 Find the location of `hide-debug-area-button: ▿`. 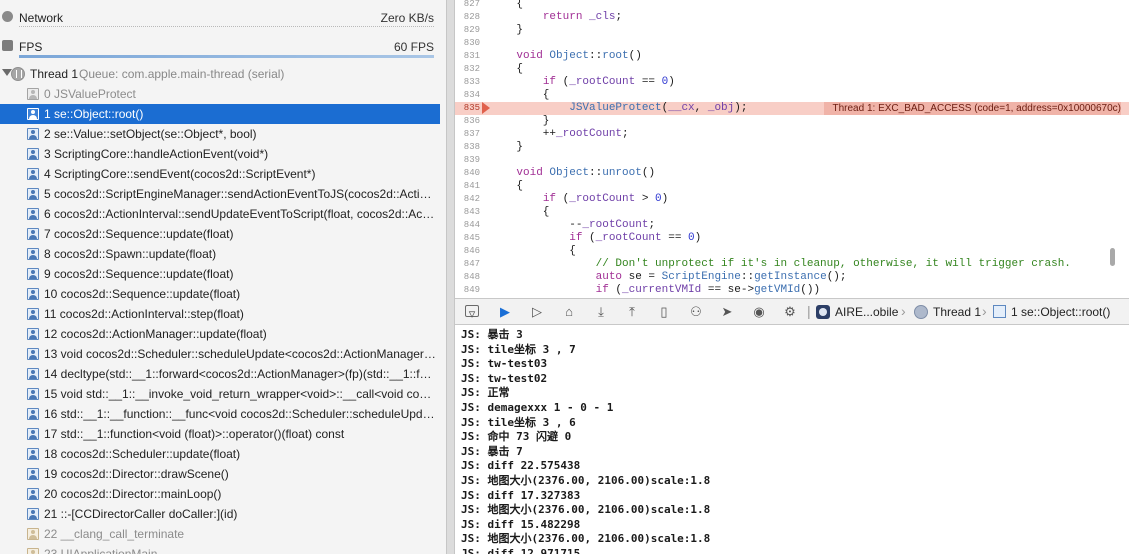

hide-debug-area-button: ▿ is located at coordinates (472, 313).